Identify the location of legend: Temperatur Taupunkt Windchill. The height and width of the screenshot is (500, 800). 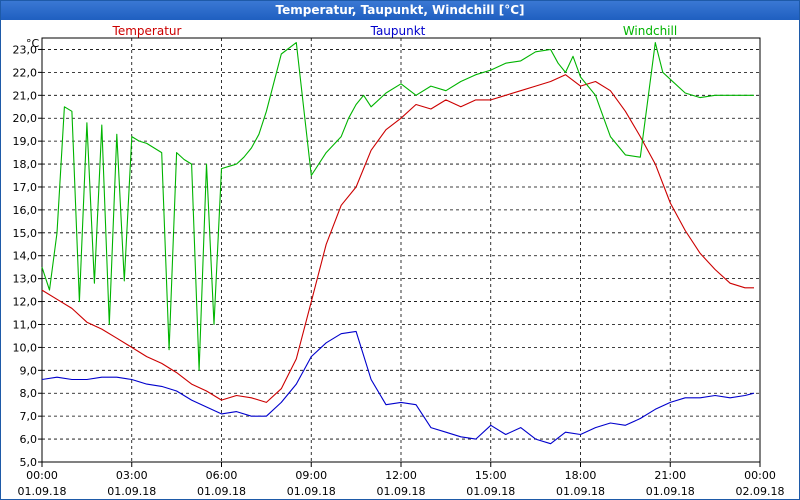
(395, 31).